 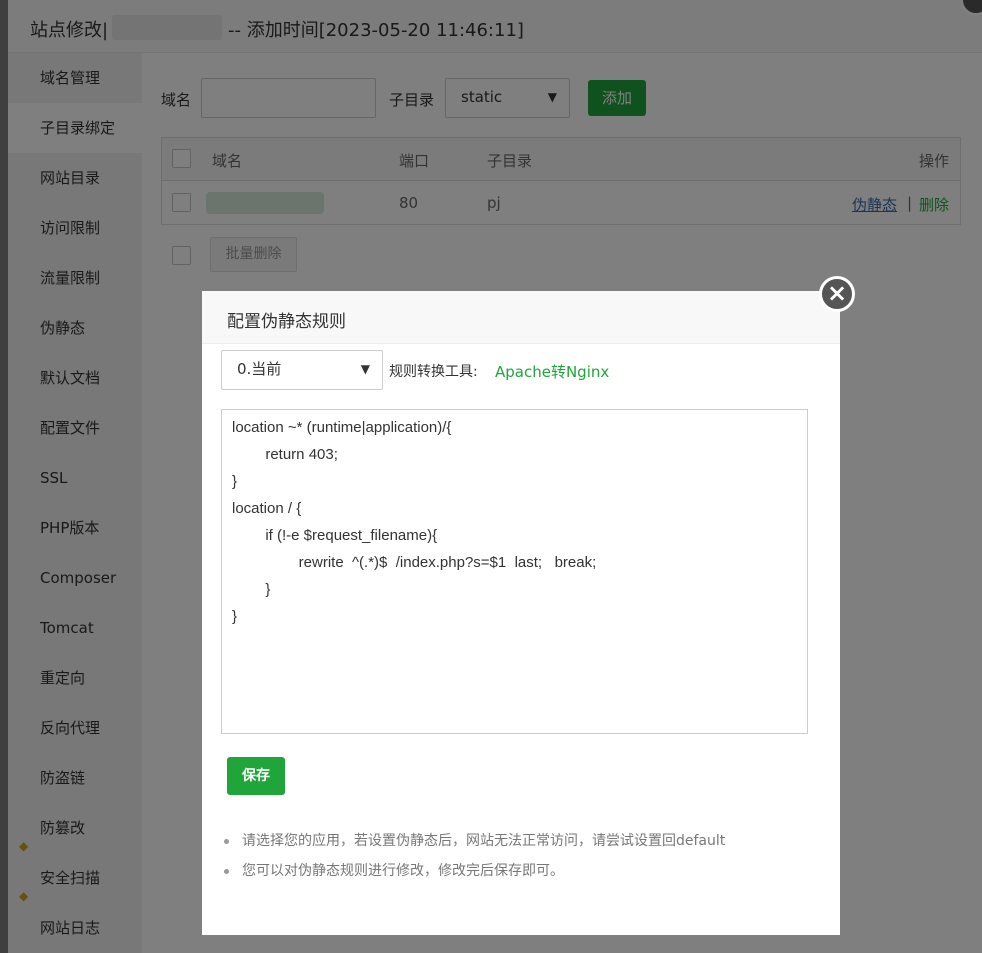 What do you see at coordinates (552, 371) in the screenshot?
I see `apache-to-nginx-link: Apache转Nginx` at bounding box center [552, 371].